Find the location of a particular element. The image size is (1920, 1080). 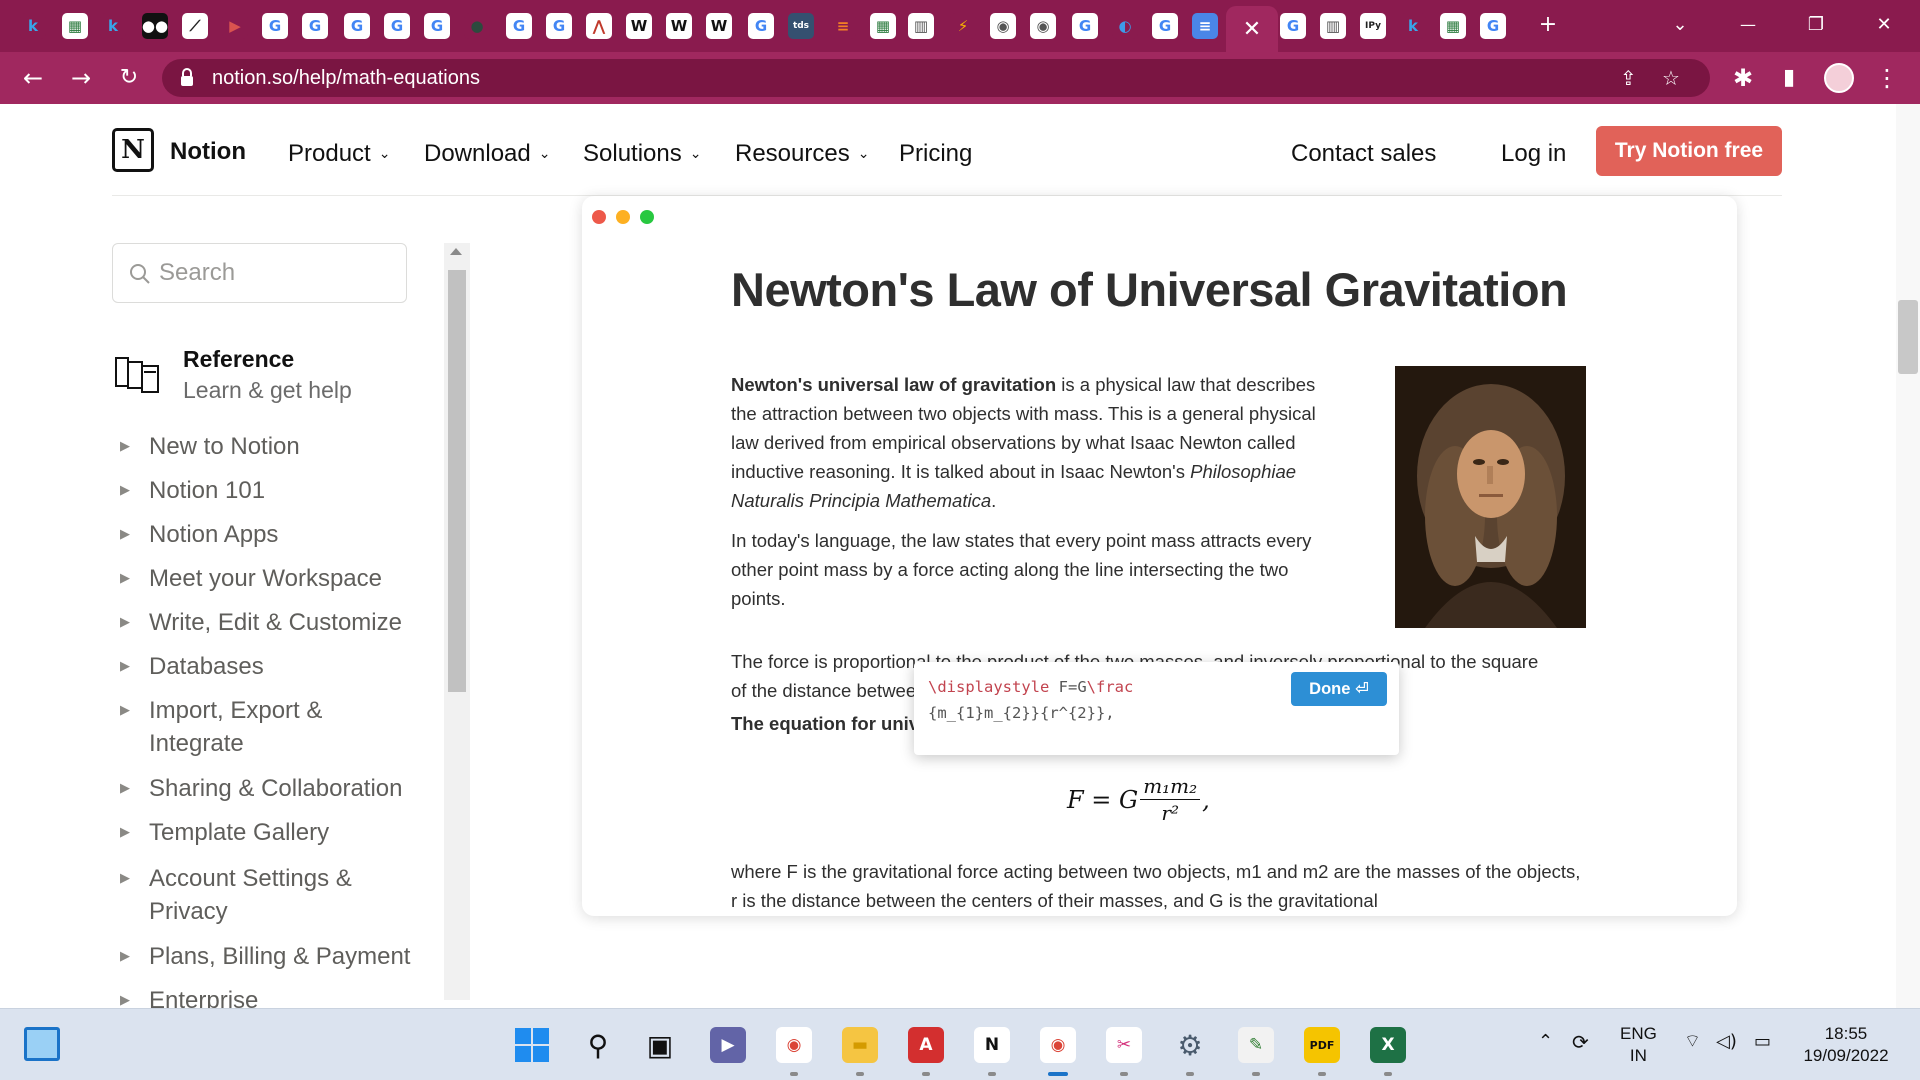

sidebar-item-enterprise: ▶ Enterprise is located at coordinates (270, 996).